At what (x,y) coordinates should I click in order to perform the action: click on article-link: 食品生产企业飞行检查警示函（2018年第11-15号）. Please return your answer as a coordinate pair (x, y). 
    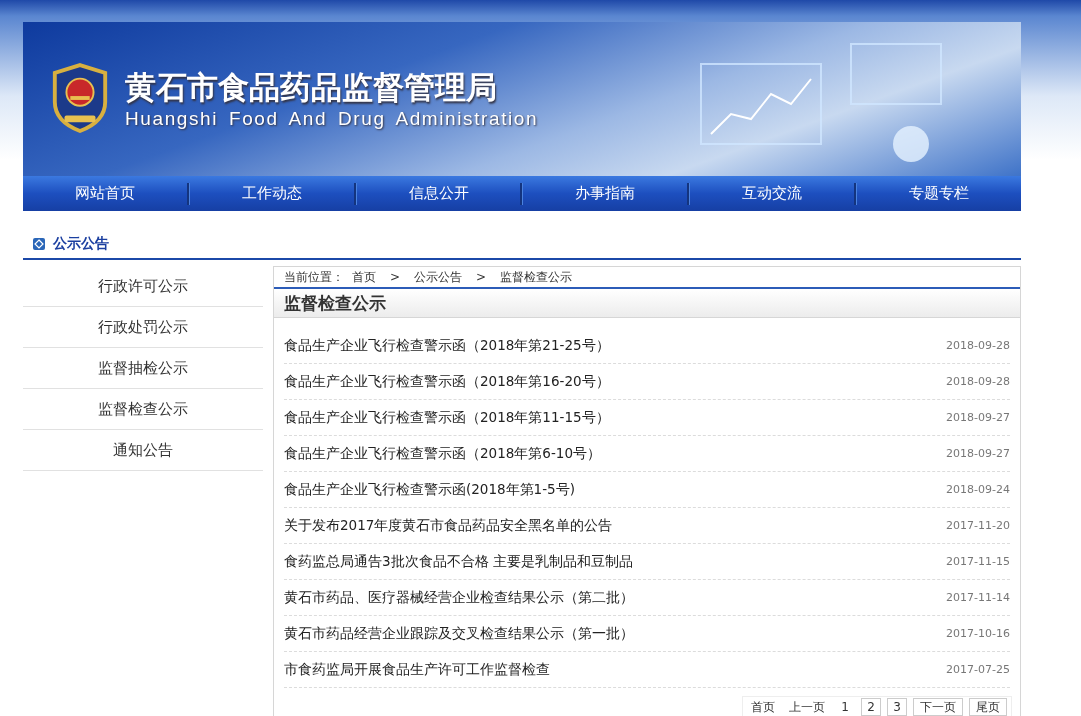
    Looking at the image, I should click on (447, 417).